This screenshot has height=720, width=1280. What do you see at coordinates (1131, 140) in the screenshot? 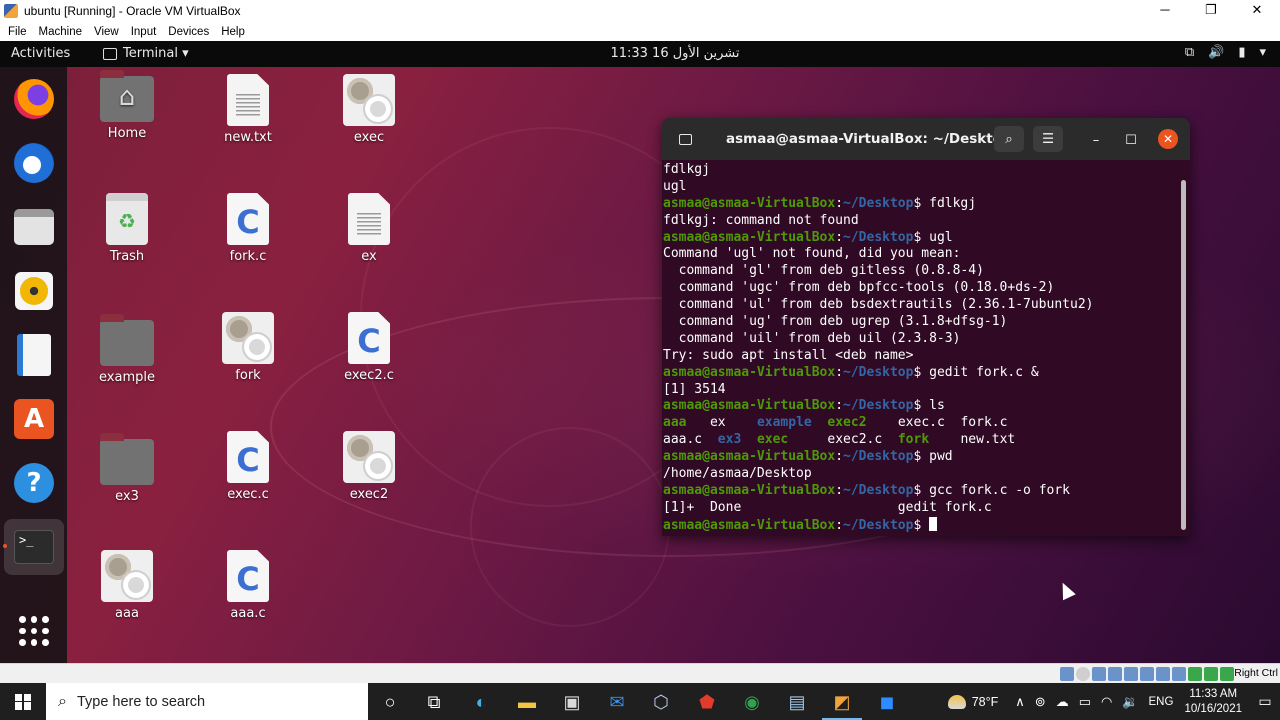
I see `terminal-maximize-button: ☐` at bounding box center [1131, 140].